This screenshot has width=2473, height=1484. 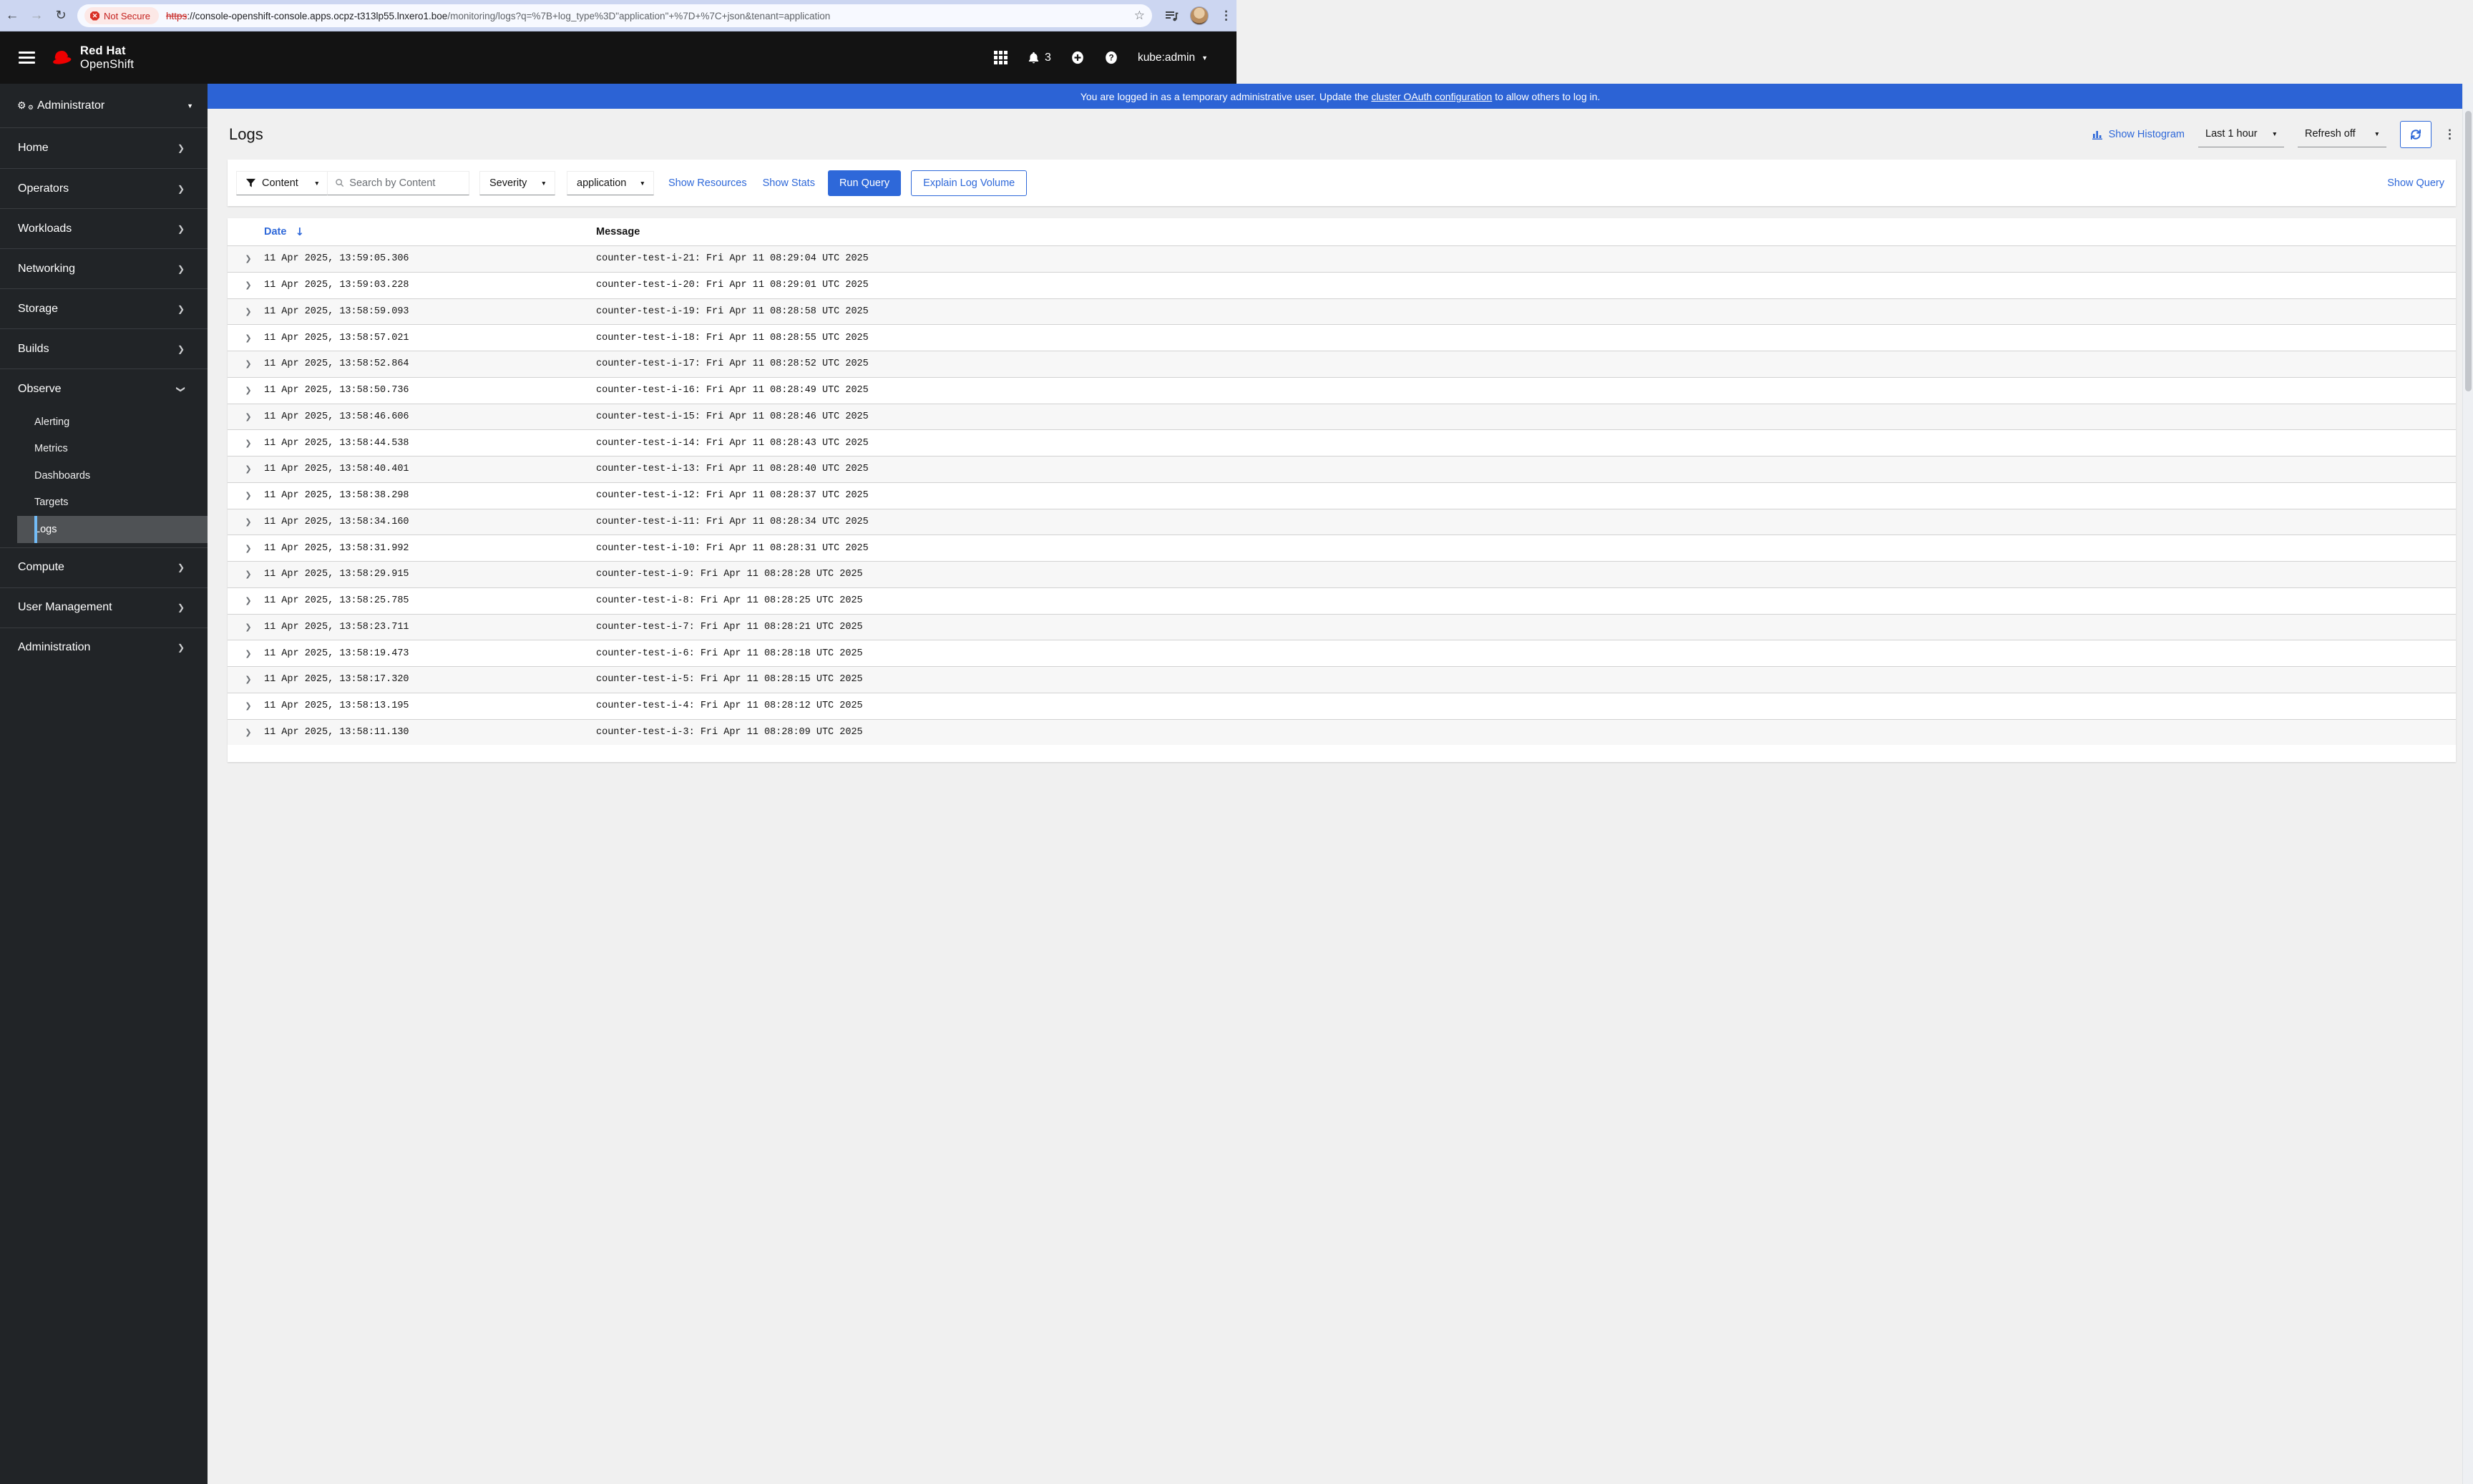 What do you see at coordinates (789, 183) in the screenshot?
I see `show-stats-link: Show Stats` at bounding box center [789, 183].